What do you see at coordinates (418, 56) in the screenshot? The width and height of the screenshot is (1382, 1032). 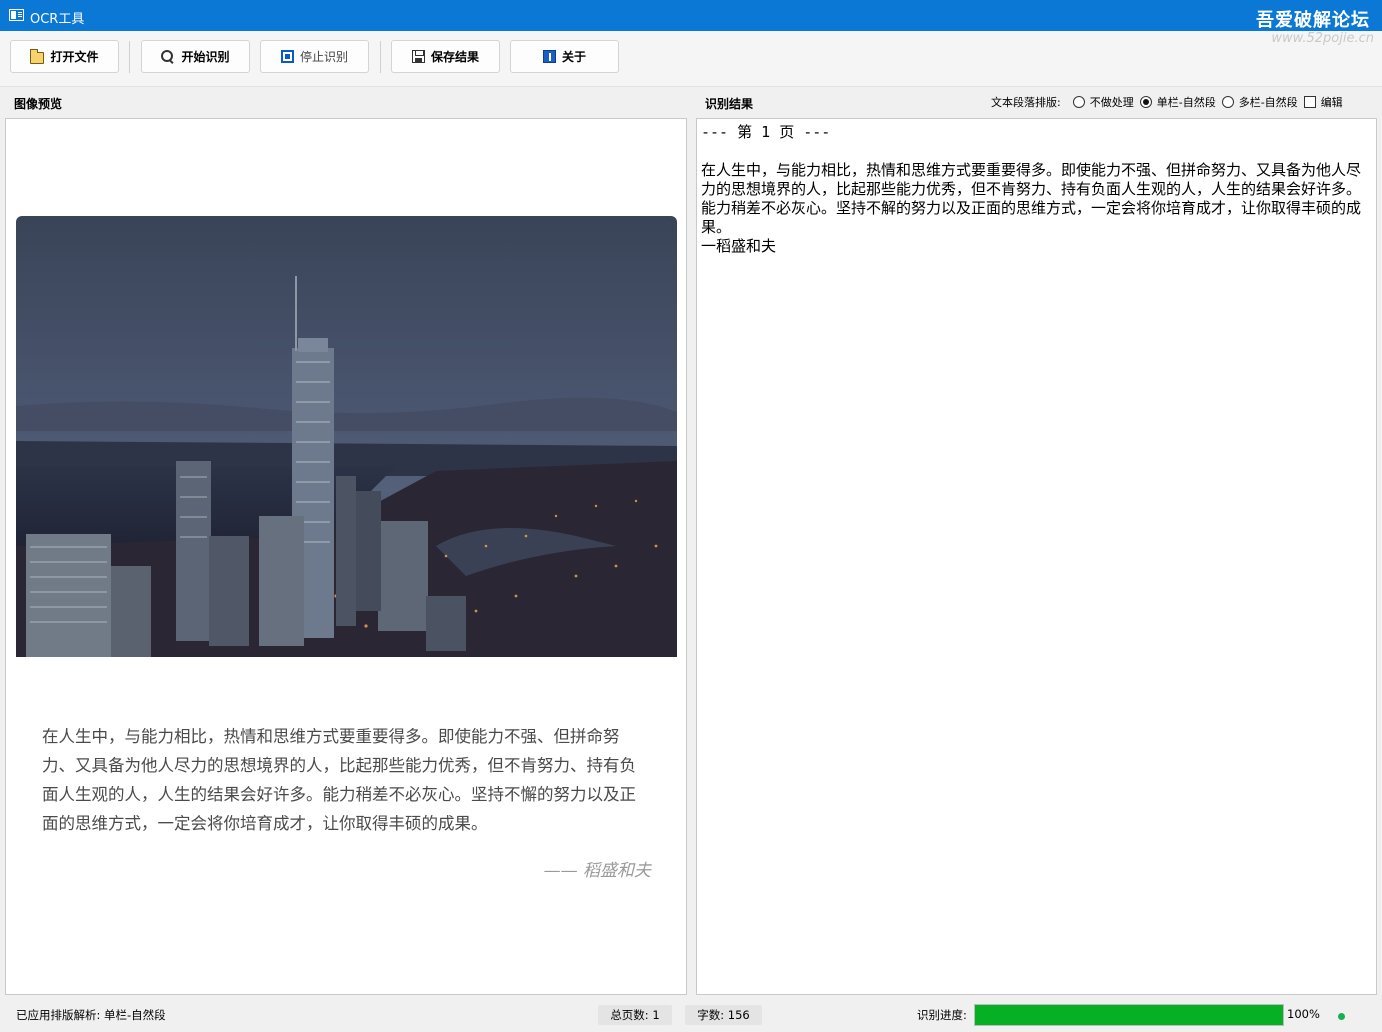 I see `save-icon` at bounding box center [418, 56].